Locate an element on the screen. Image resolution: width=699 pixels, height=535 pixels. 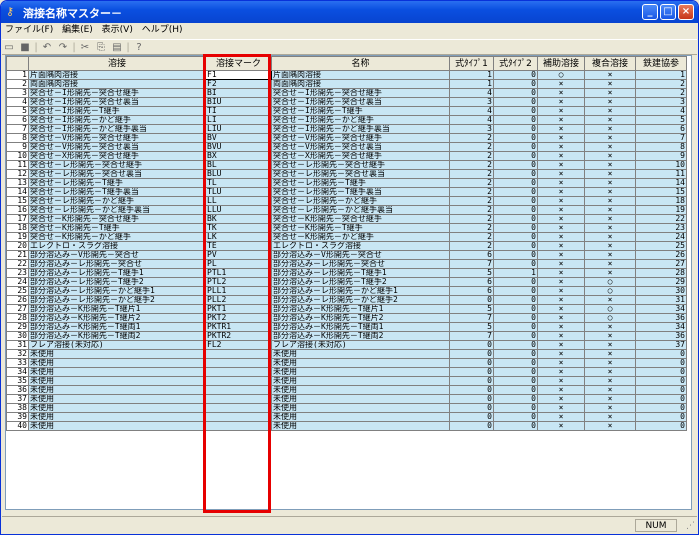
menu-help: ヘルプ(H) is located at coordinates (162, 30).